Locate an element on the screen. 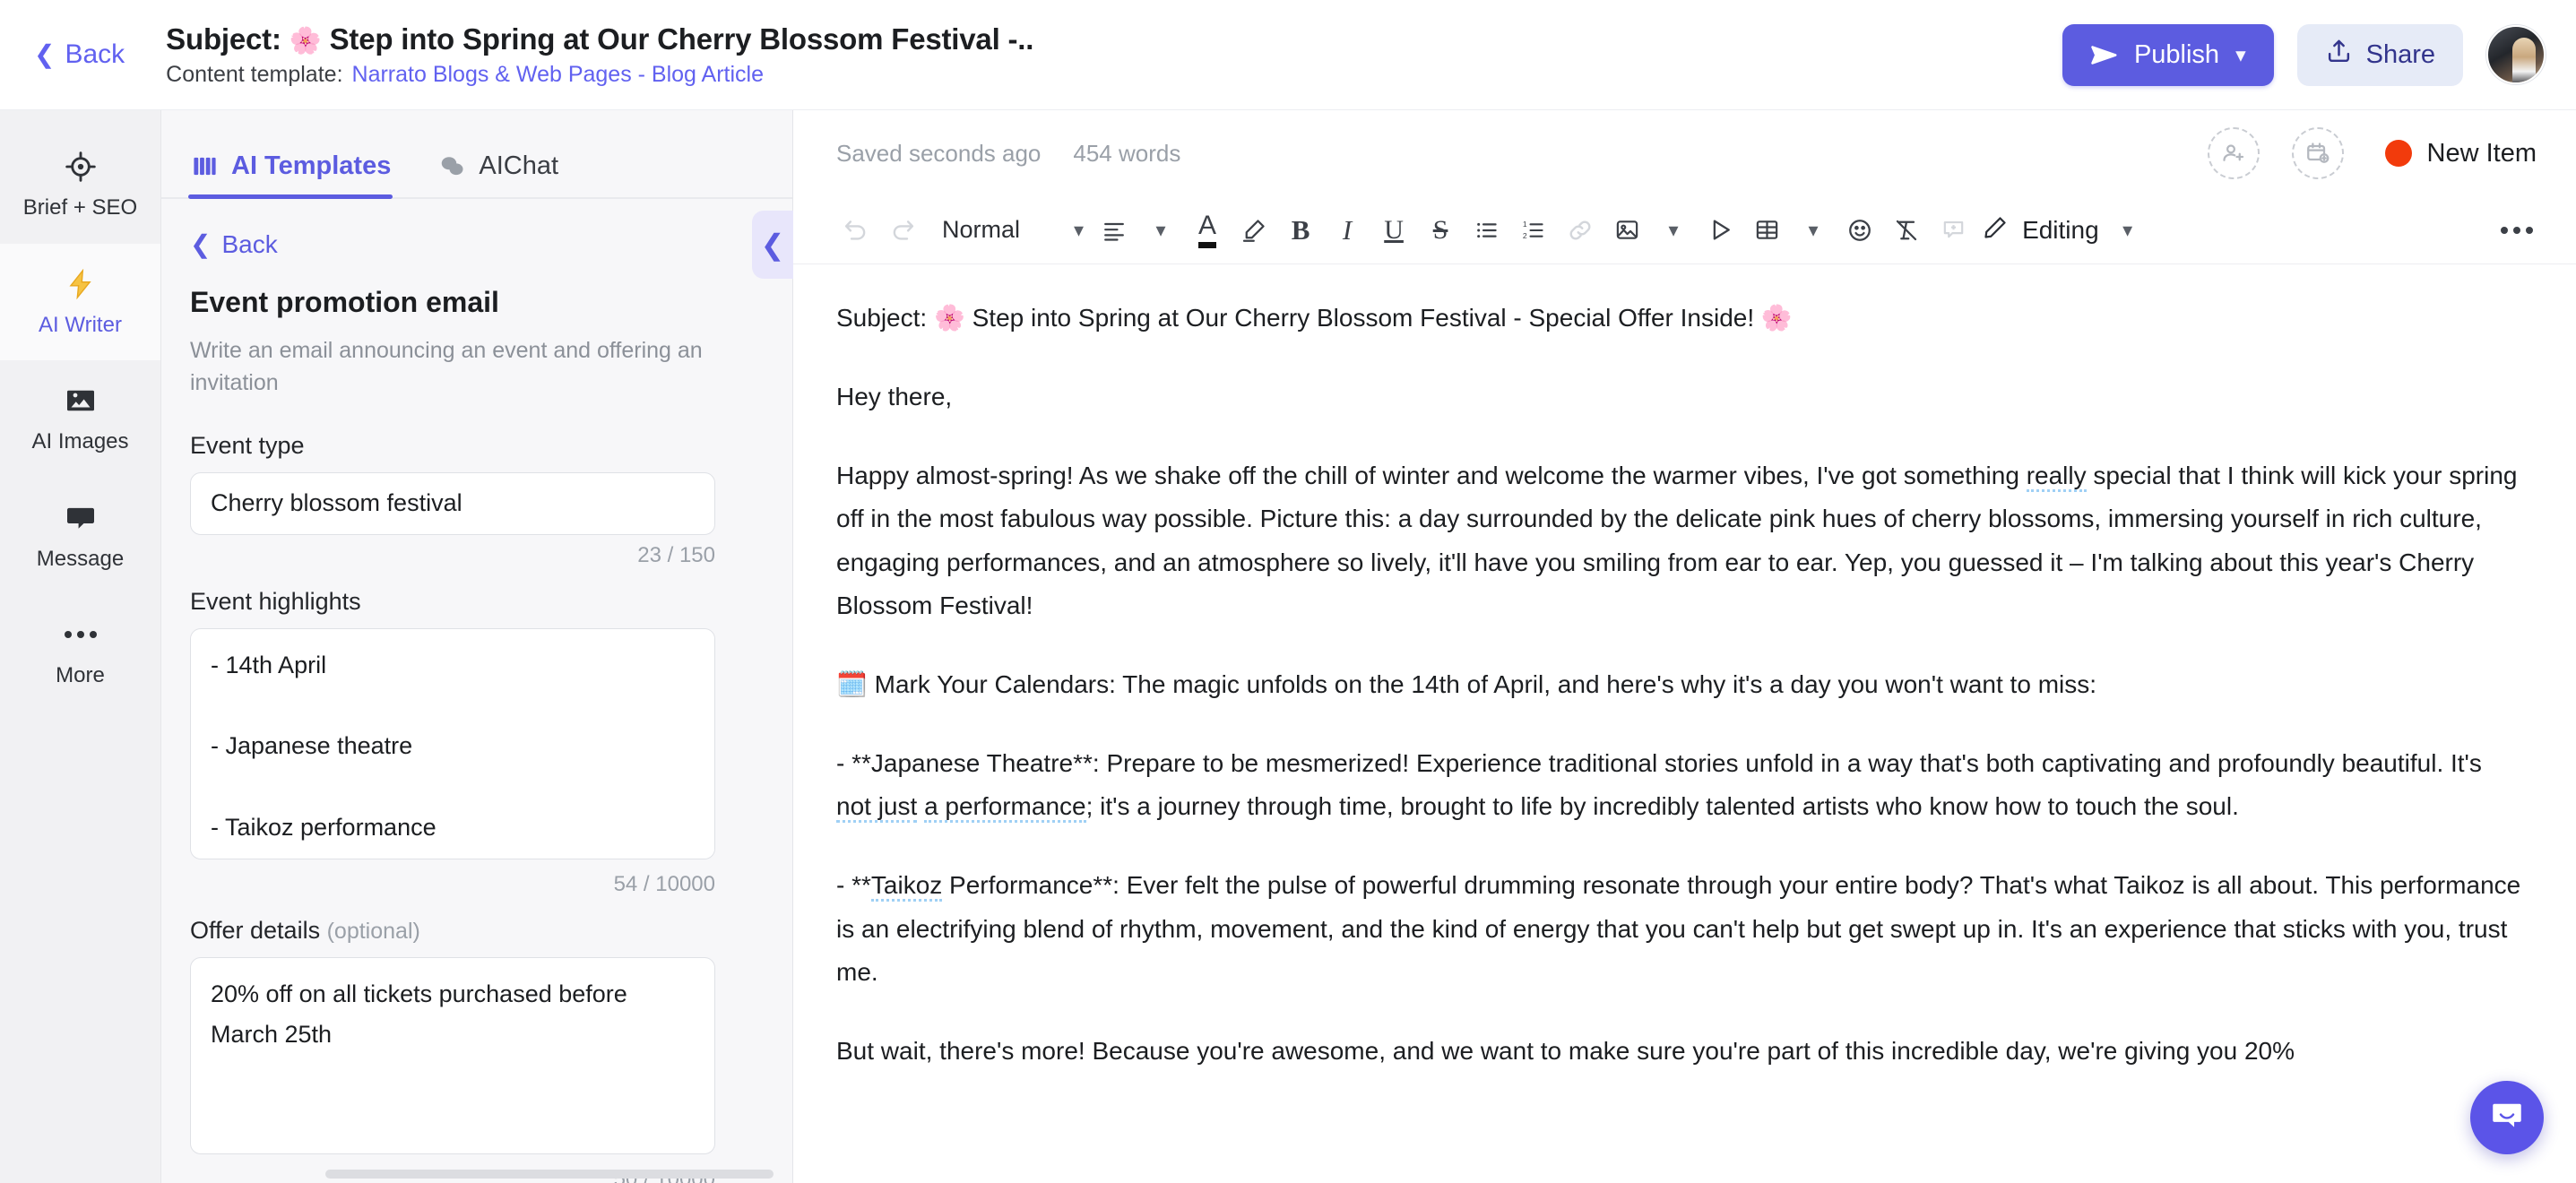  align-dropdown-chevron-down-icon: ▾ is located at coordinates (1160, 231).